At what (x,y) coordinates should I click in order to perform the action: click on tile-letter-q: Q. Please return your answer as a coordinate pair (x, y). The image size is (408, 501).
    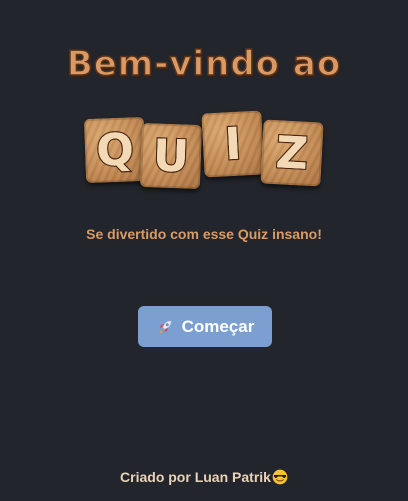
    Looking at the image, I should click on (115, 150).